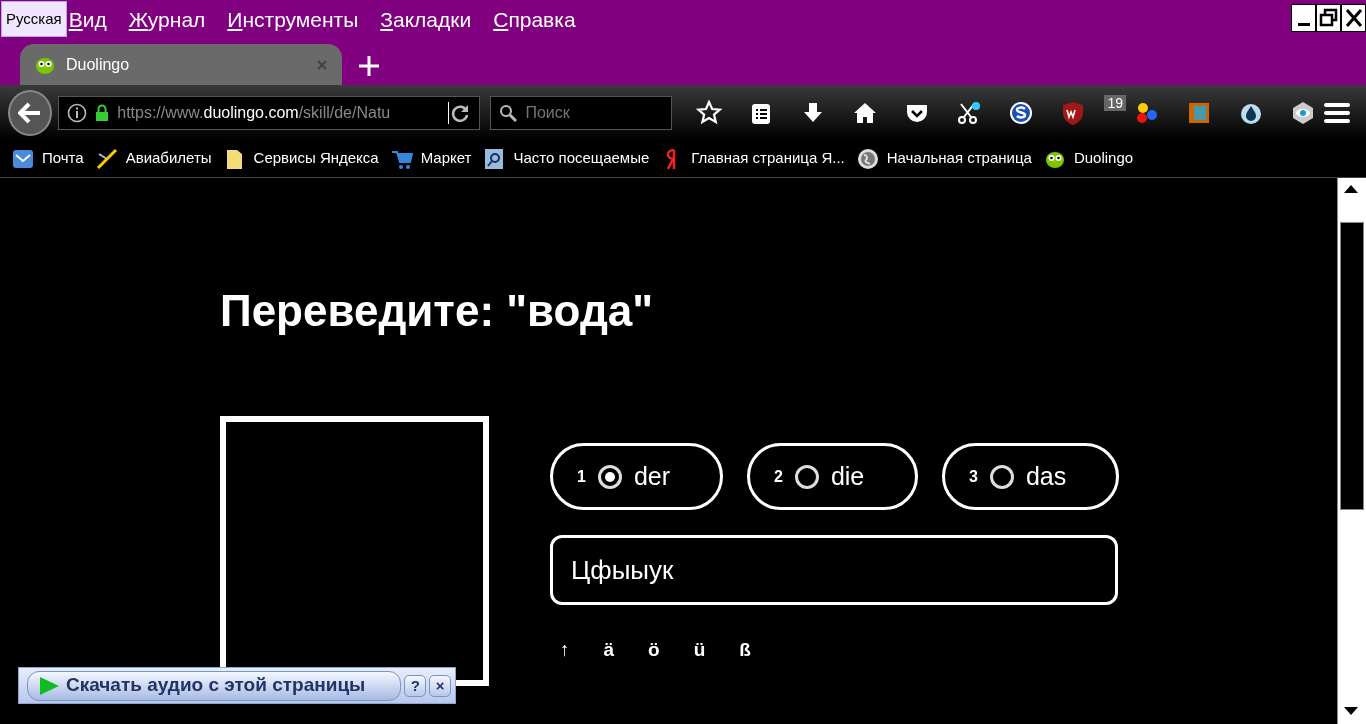  Describe the element at coordinates (944, 158) in the screenshot. I see `bookmark: Начальная страница` at that location.